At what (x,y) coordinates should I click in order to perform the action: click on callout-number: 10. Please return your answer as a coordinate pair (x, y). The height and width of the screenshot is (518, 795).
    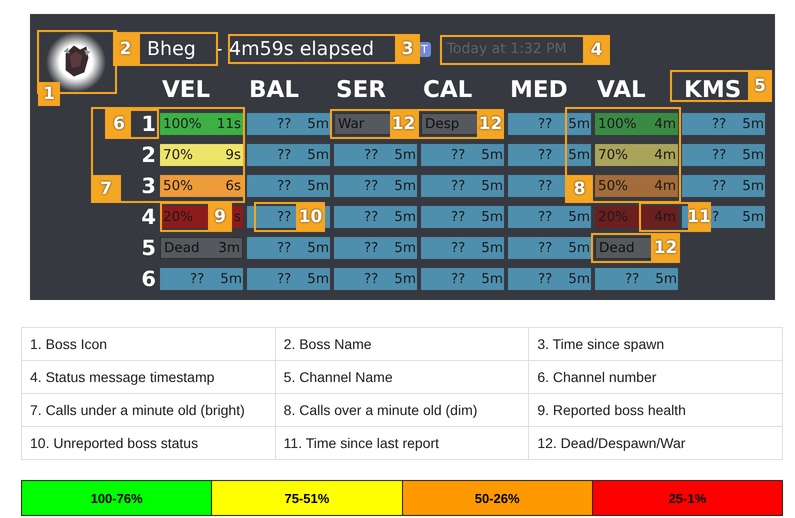
    Looking at the image, I should click on (310, 217).